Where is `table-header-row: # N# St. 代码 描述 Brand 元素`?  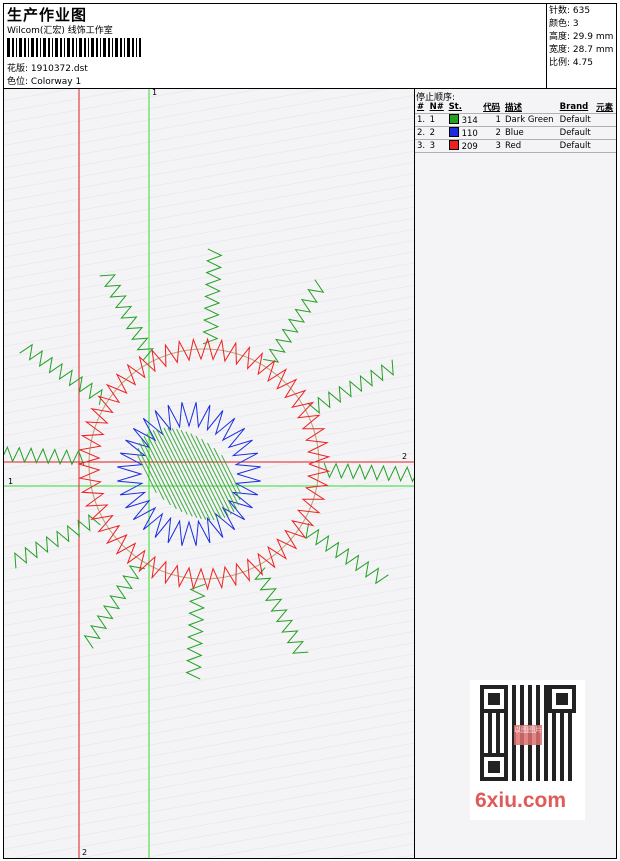 table-header-row: # N# St. 代码 描述 Brand 元素 is located at coordinates (515, 107).